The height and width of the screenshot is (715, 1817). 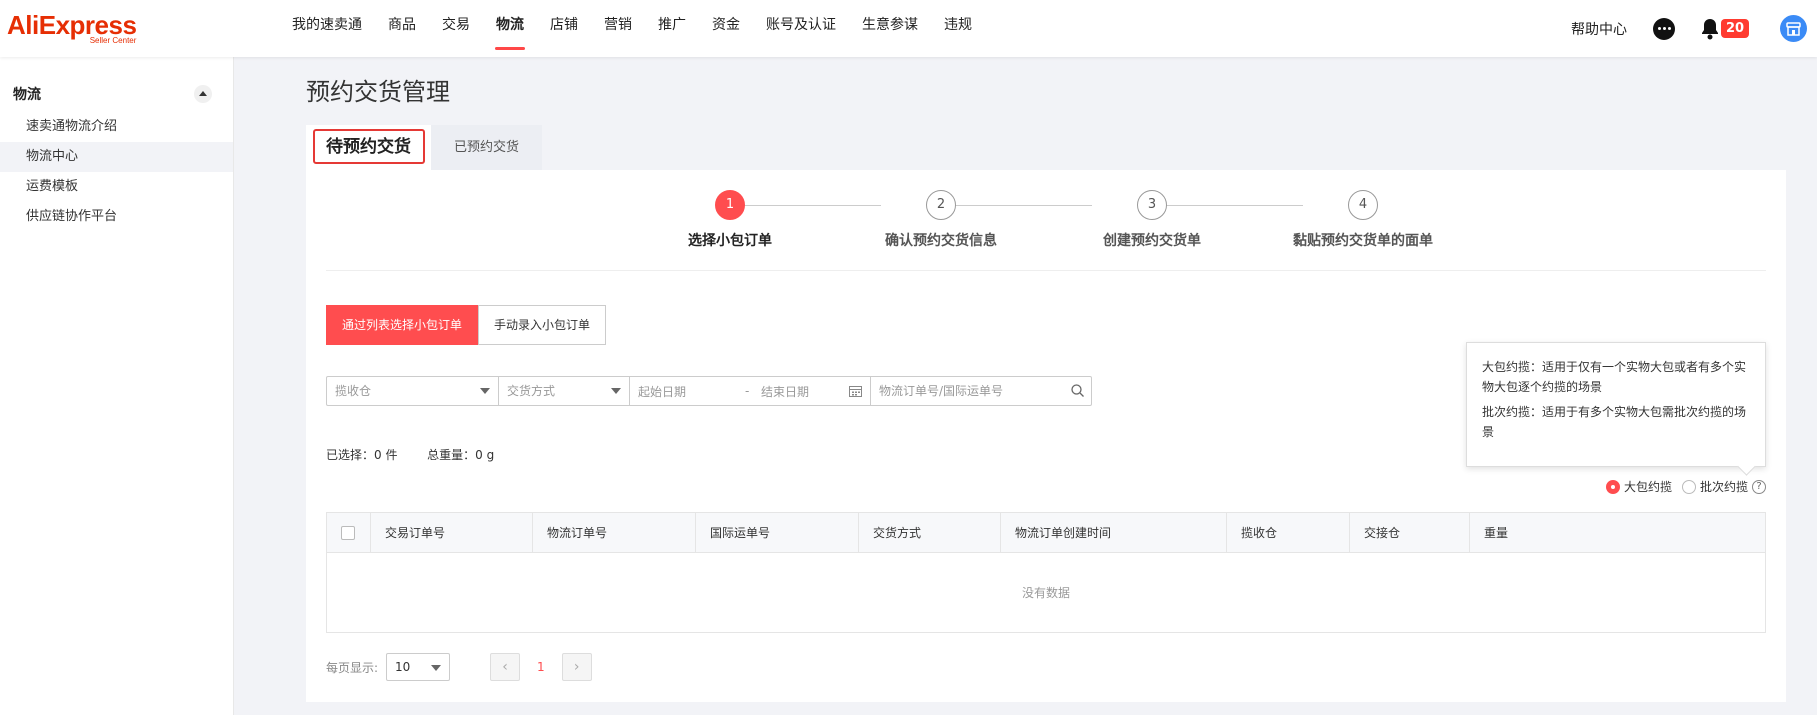 I want to click on notifications-button: 20, so click(x=1727, y=29).